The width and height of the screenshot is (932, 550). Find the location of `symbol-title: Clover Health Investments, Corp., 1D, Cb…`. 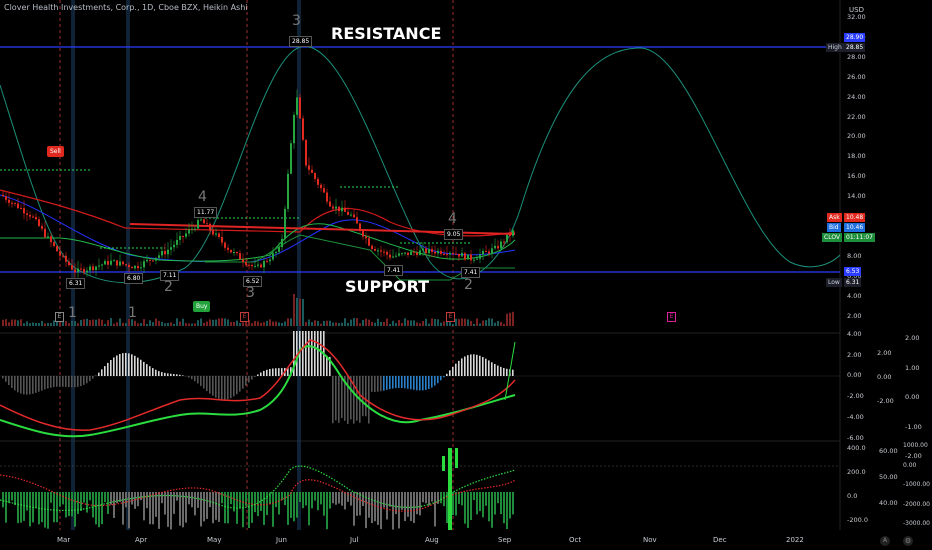

symbol-title: Clover Health Investments, Corp., 1D, Cb… is located at coordinates (126, 7).